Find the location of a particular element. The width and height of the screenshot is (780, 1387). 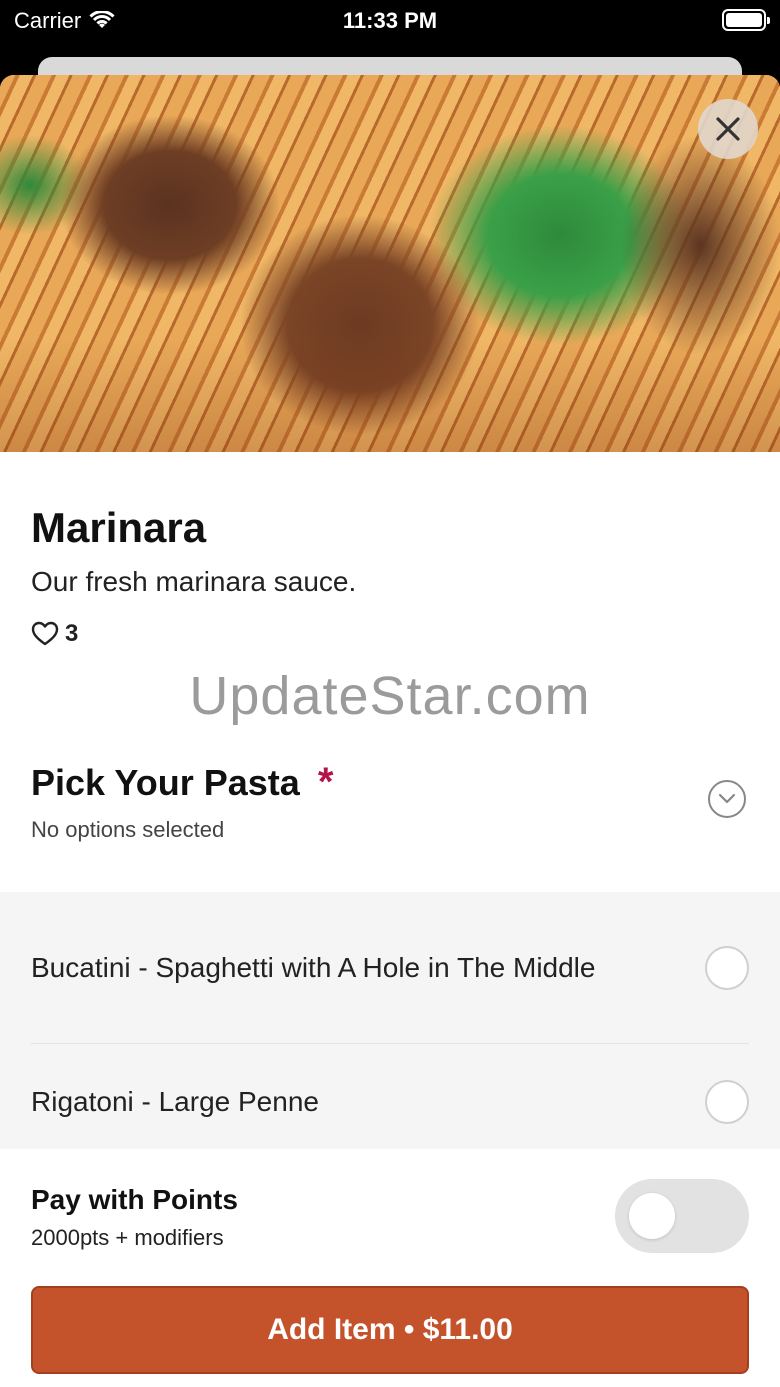

toggle-knob is located at coordinates (652, 1216).